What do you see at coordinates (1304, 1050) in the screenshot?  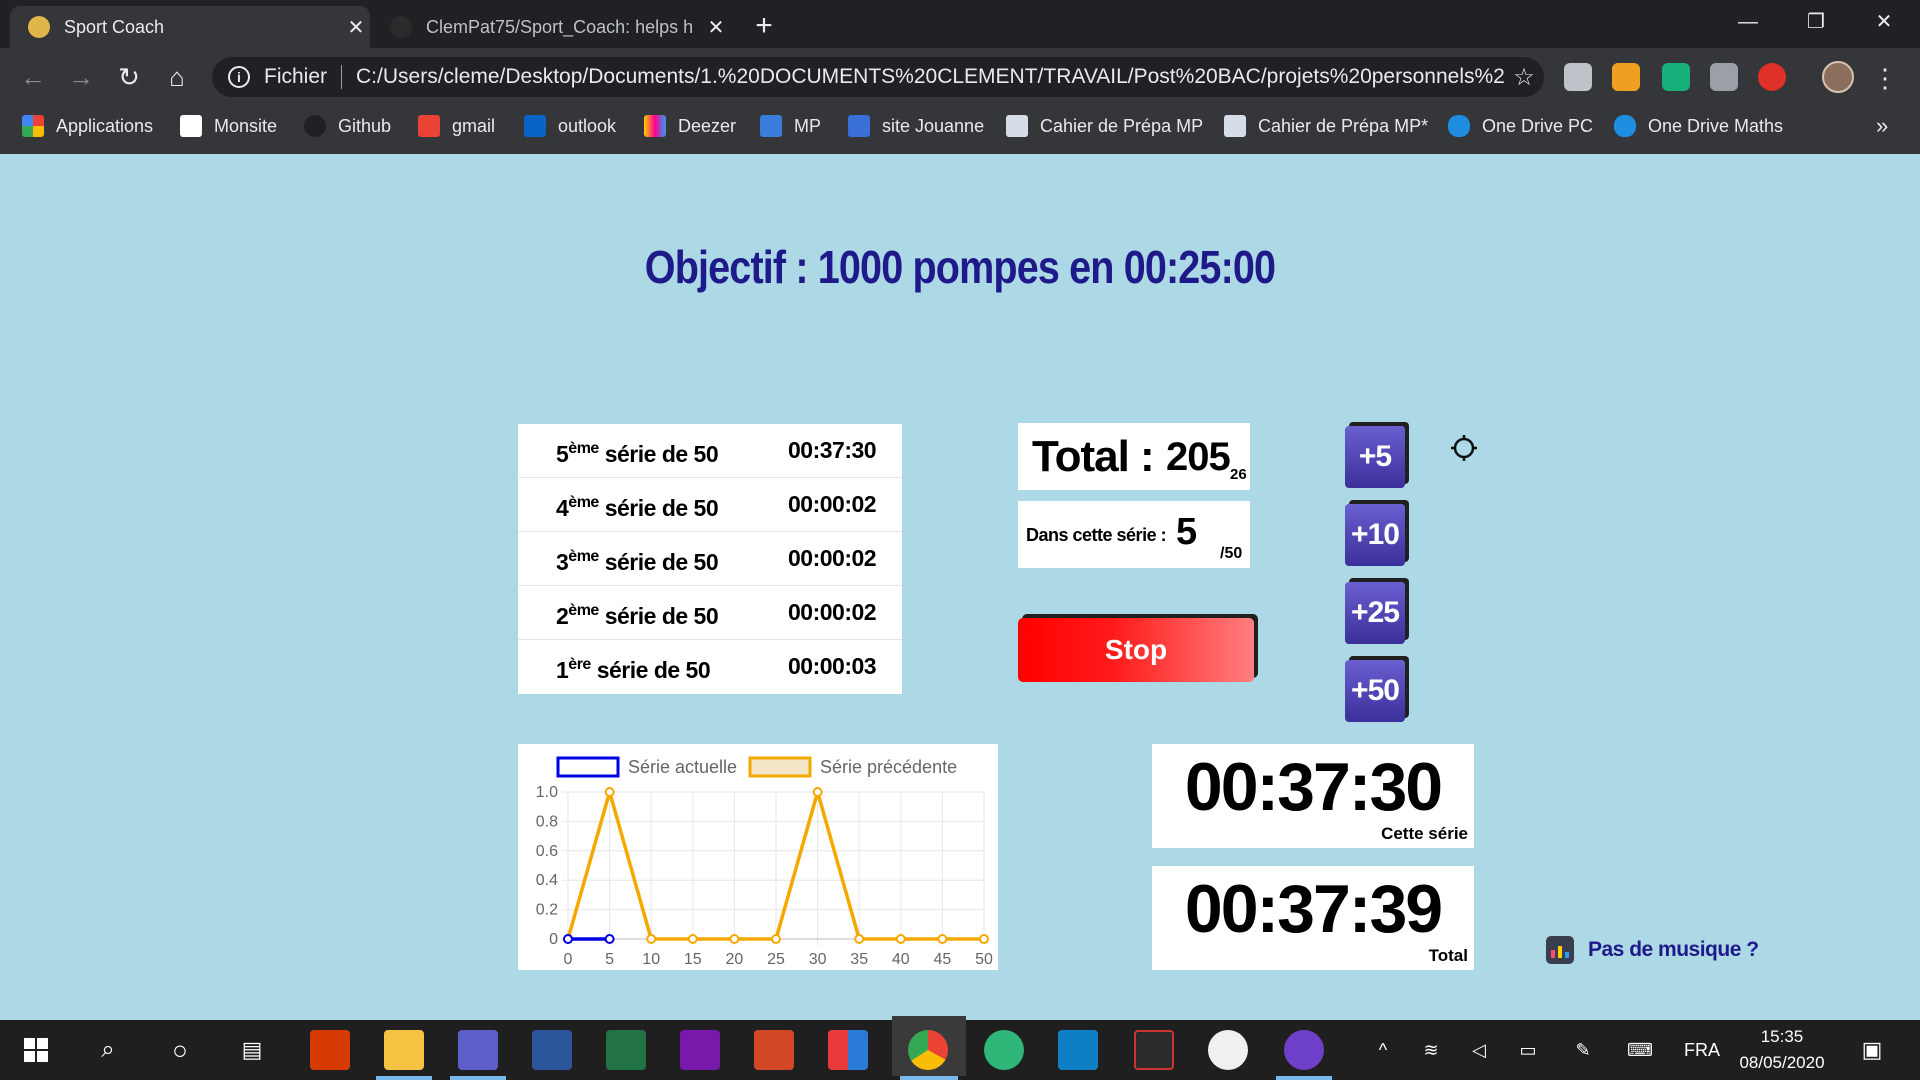 I see `github-desktop-icon` at bounding box center [1304, 1050].